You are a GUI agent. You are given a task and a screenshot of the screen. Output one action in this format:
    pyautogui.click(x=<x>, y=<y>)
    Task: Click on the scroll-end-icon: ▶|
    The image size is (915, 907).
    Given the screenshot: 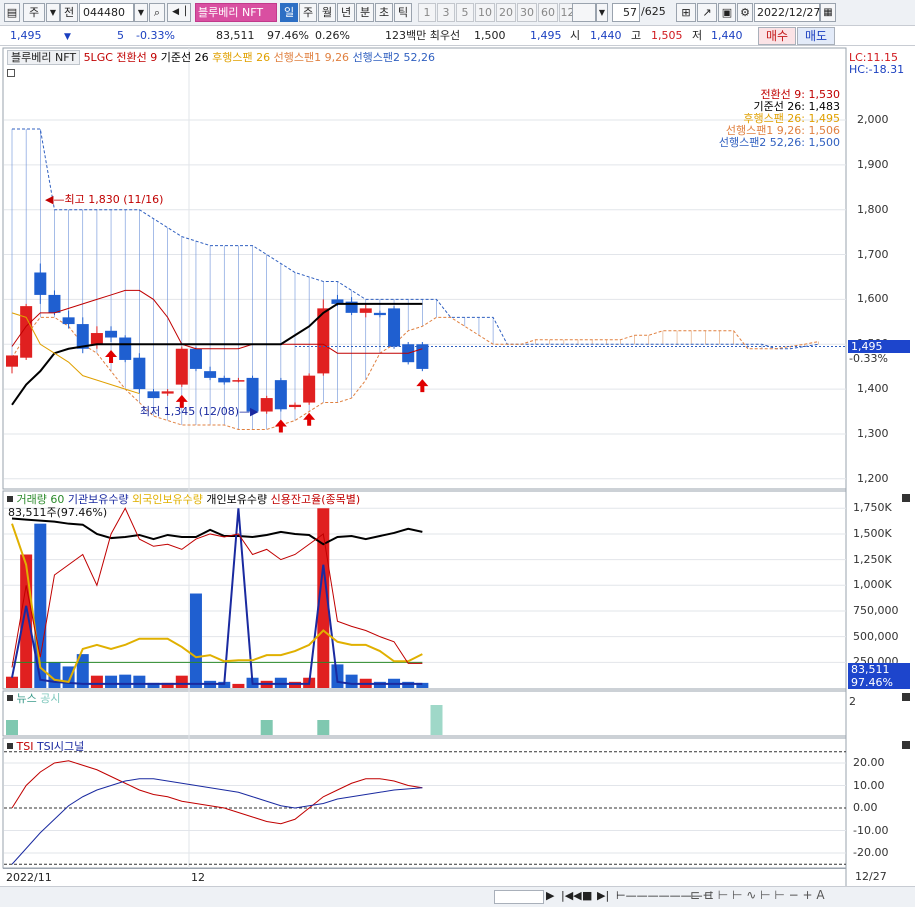 What is the action you would take?
    pyautogui.click(x=603, y=895)
    